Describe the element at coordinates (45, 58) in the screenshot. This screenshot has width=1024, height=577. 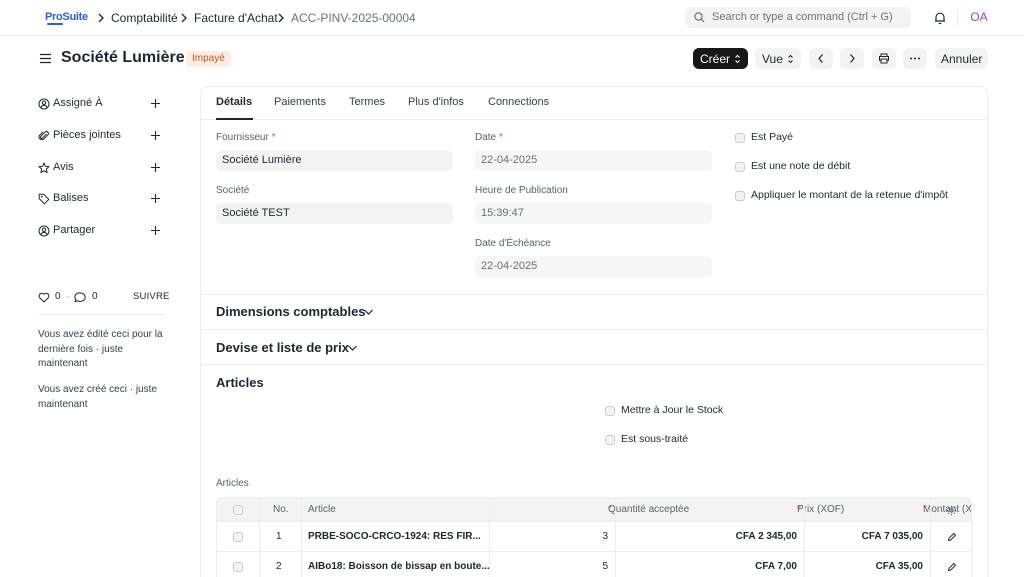
I see `menu-icon` at that location.